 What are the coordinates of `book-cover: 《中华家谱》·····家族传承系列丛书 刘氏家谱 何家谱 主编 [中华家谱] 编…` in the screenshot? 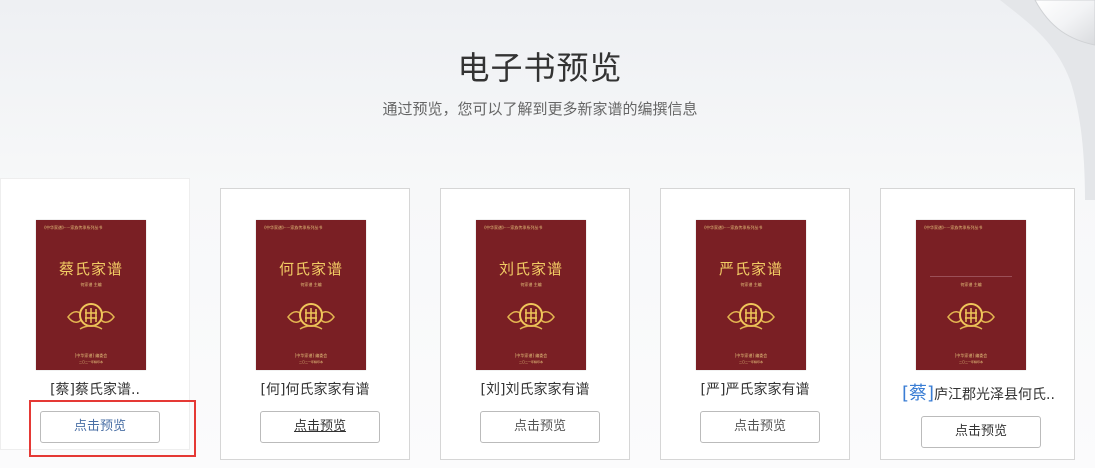 It's located at (531, 295).